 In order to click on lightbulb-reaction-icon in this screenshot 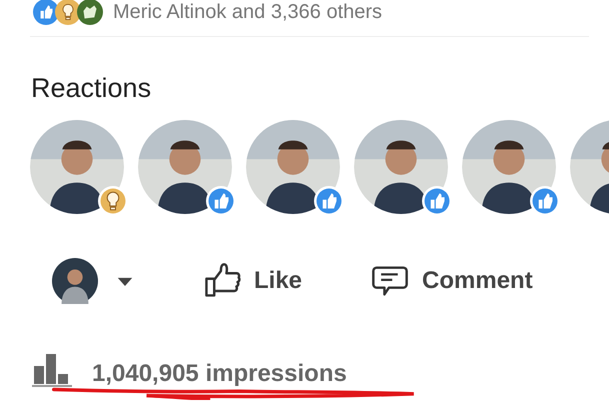, I will do `click(68, 12)`.